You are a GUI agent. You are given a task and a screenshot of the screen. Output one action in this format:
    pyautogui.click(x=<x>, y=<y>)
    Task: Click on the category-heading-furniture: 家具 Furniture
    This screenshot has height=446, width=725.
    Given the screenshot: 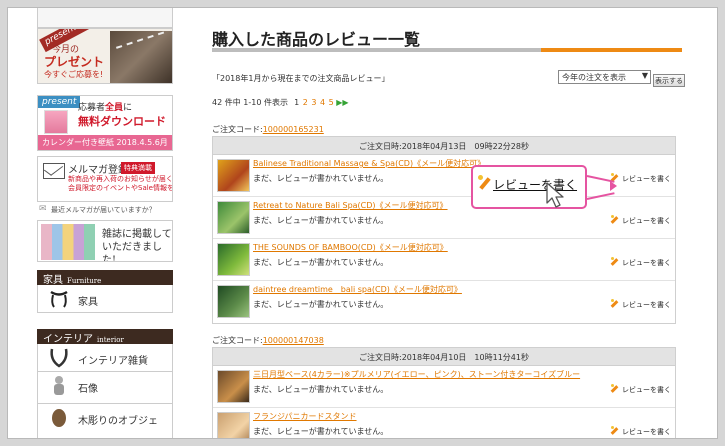 What is the action you would take?
    pyautogui.click(x=105, y=278)
    